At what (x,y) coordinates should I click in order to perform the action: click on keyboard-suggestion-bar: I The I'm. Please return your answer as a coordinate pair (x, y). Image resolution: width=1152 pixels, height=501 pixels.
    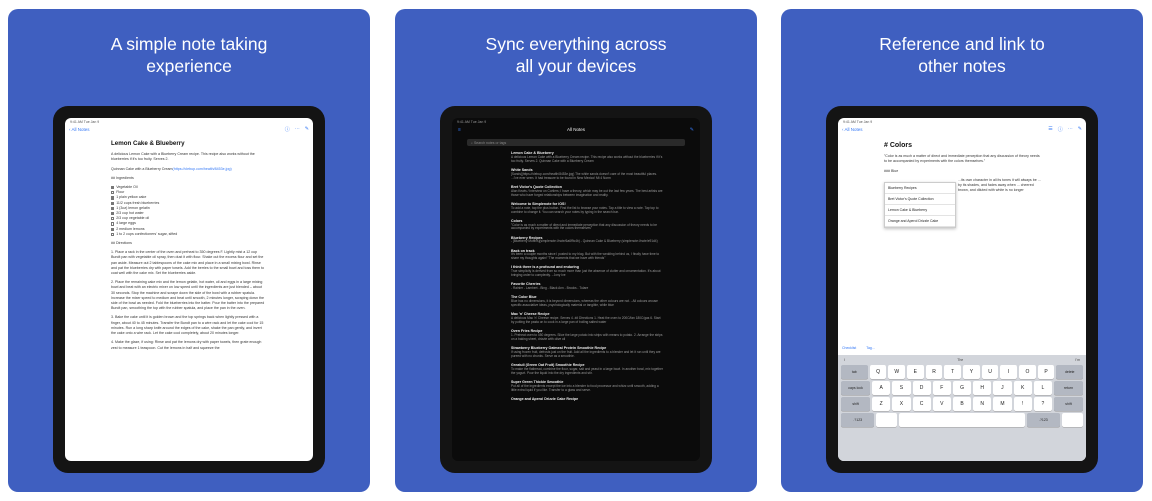
    Looking at the image, I should click on (962, 360).